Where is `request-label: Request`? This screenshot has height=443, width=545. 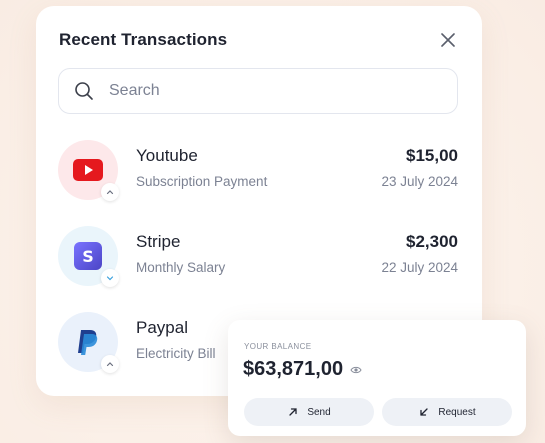 request-label: Request is located at coordinates (457, 412).